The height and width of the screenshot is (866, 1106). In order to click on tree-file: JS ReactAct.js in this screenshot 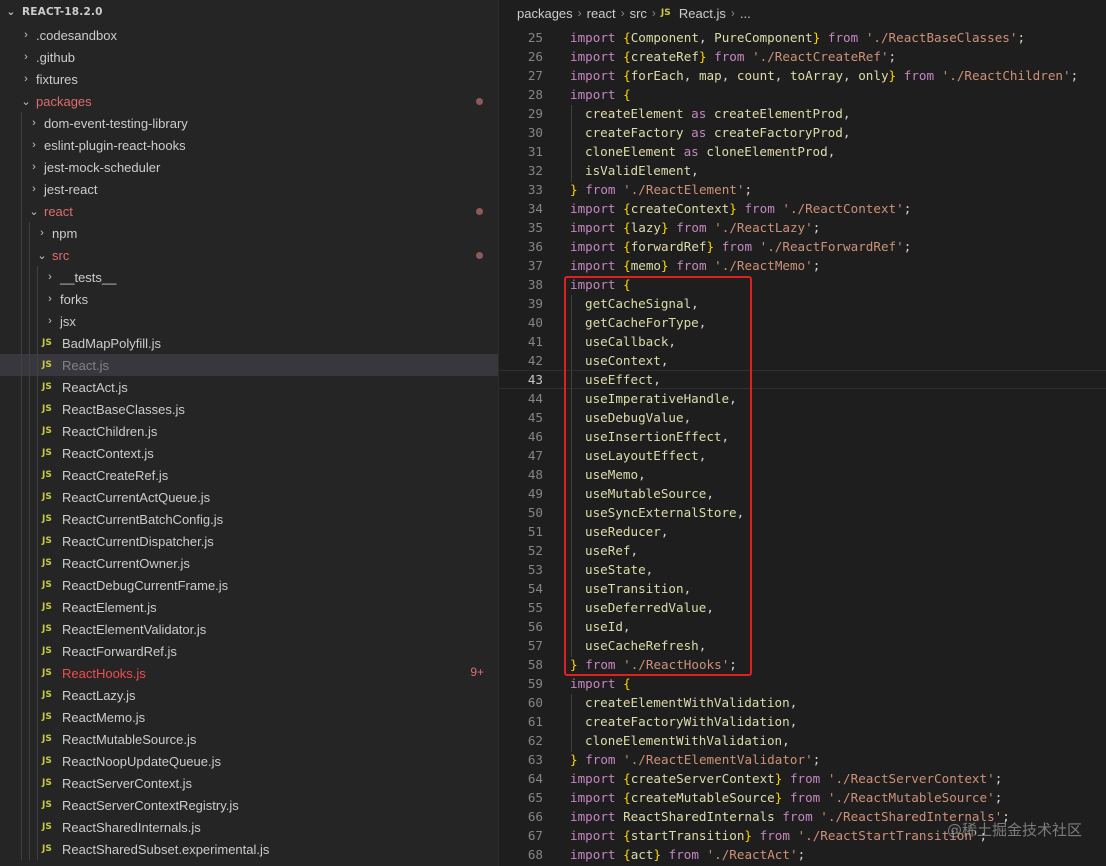, I will do `click(249, 387)`.